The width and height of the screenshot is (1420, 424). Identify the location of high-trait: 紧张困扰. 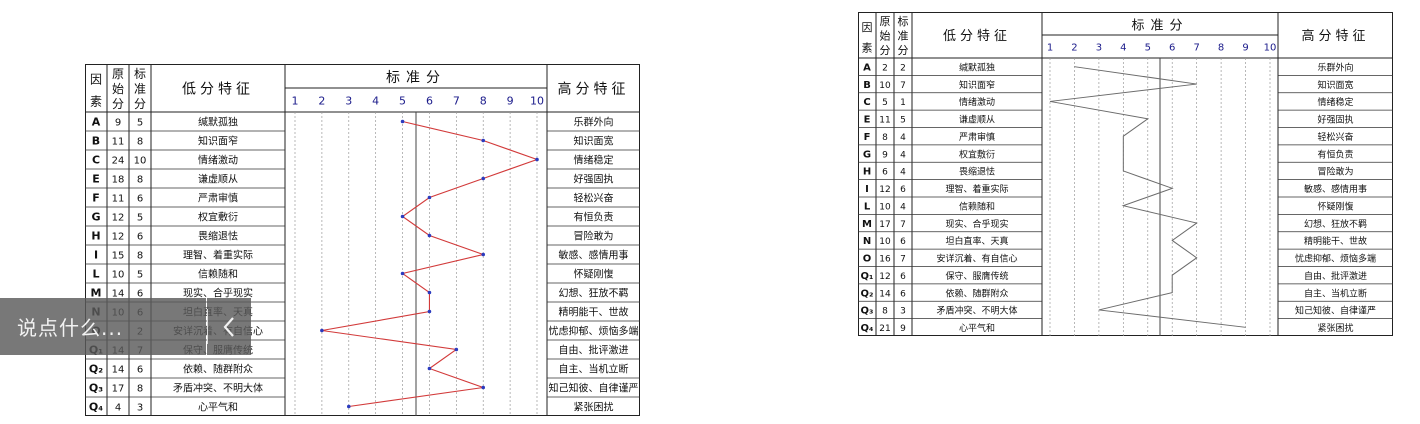
(594, 407).